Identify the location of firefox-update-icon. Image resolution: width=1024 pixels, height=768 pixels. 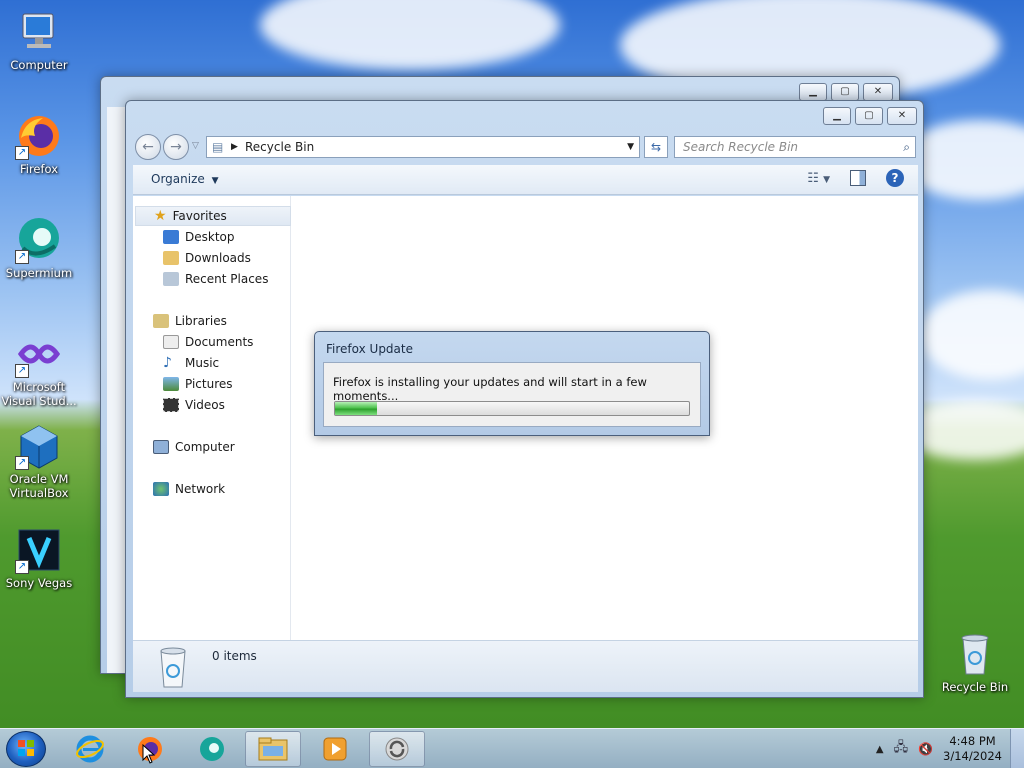
(397, 749).